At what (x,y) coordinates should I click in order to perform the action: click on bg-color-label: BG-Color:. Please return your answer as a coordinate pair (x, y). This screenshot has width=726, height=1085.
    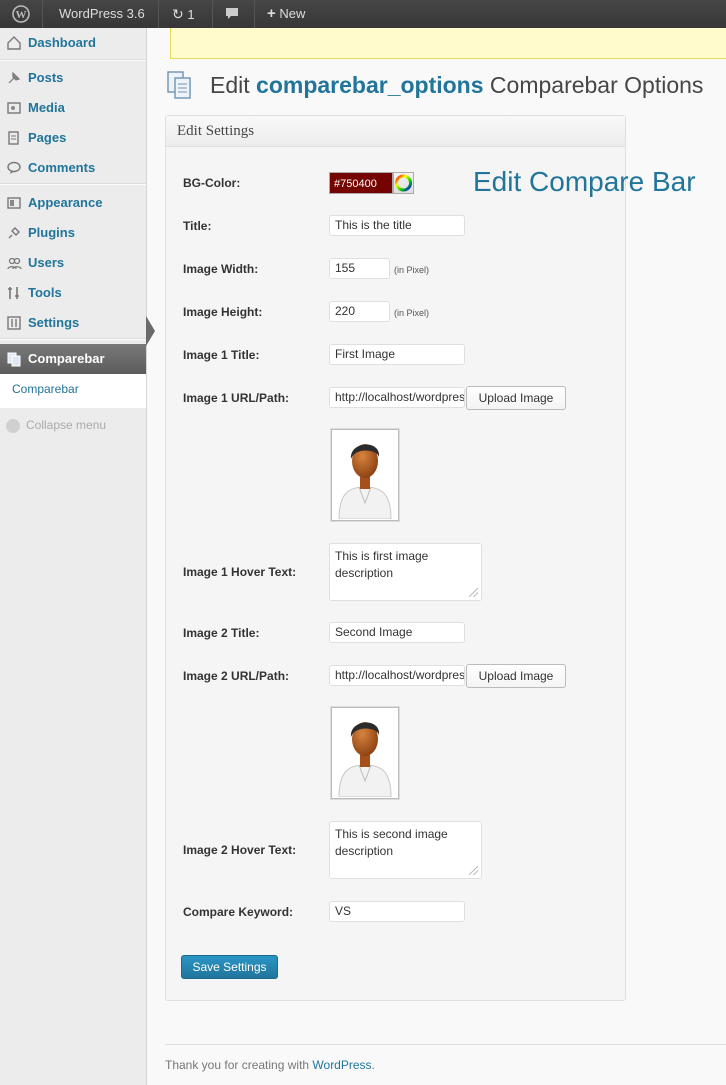
    Looking at the image, I should click on (212, 183).